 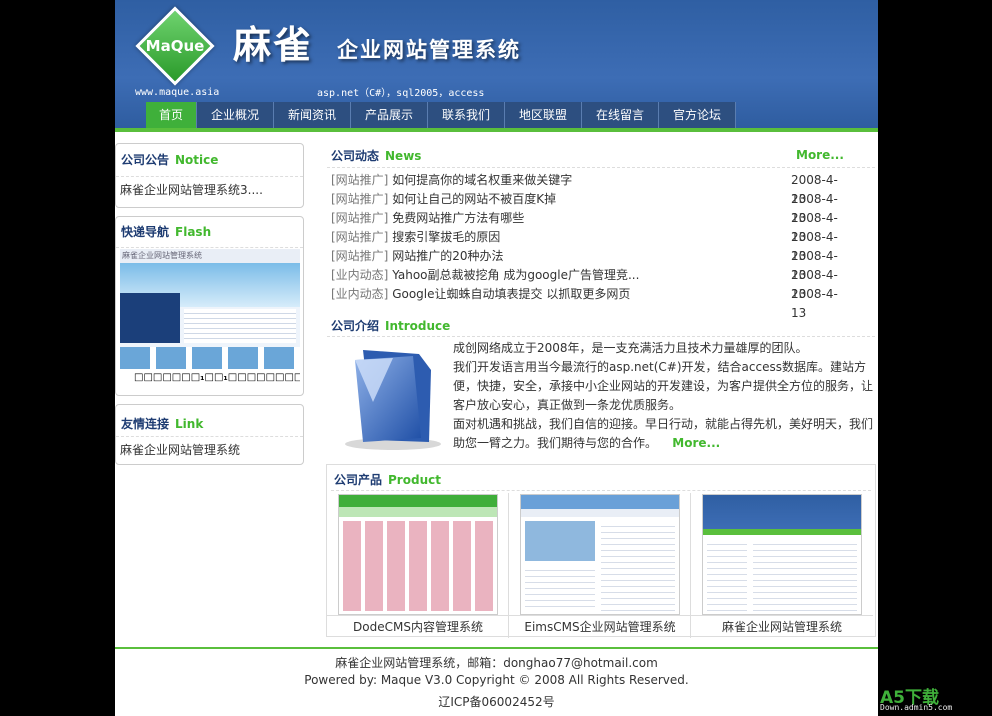 What do you see at coordinates (145, 160) in the screenshot?
I see `notice-title: 公司公告` at bounding box center [145, 160].